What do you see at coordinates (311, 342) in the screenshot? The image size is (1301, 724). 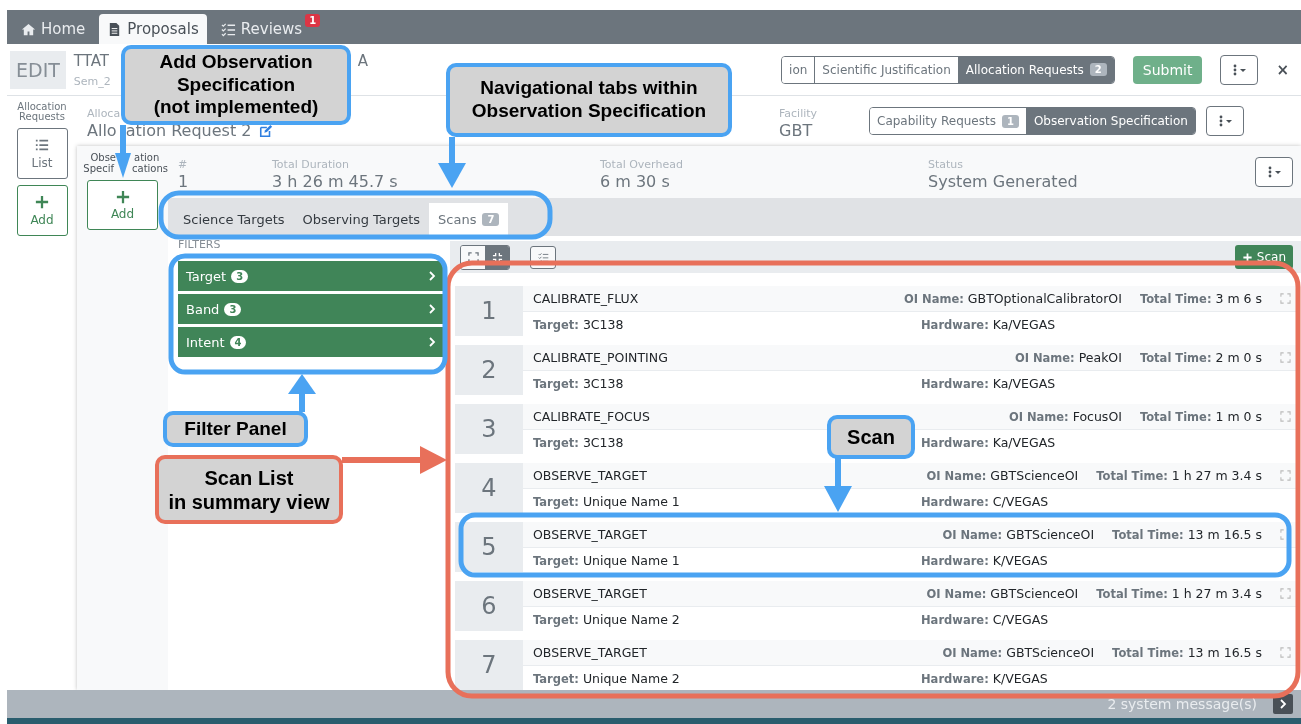 I see `filter-item: Intent 4` at bounding box center [311, 342].